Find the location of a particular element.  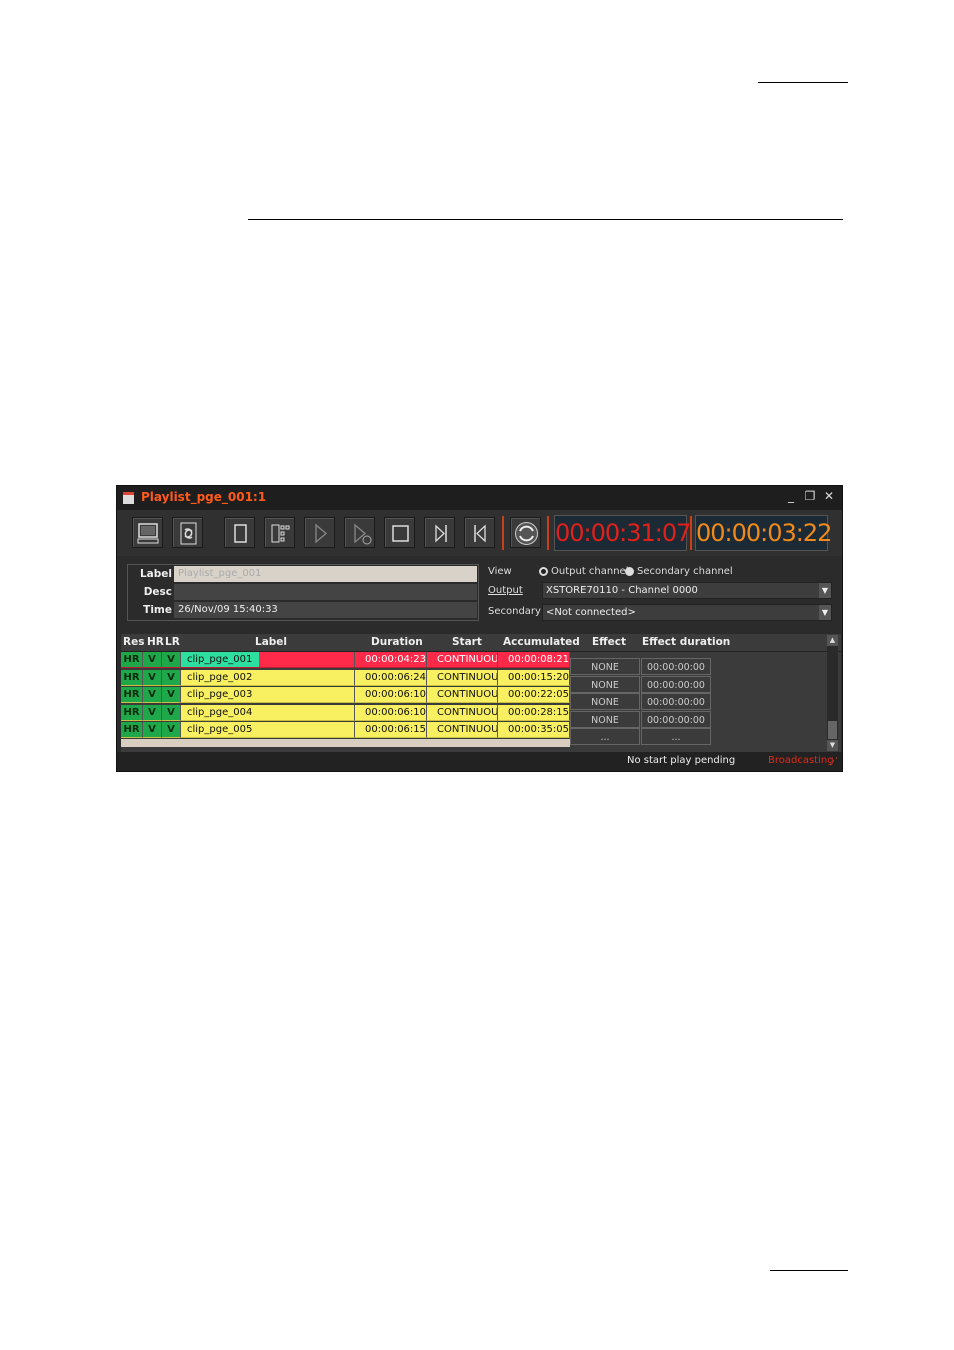

column-header-effect: Effect is located at coordinates (609, 642).